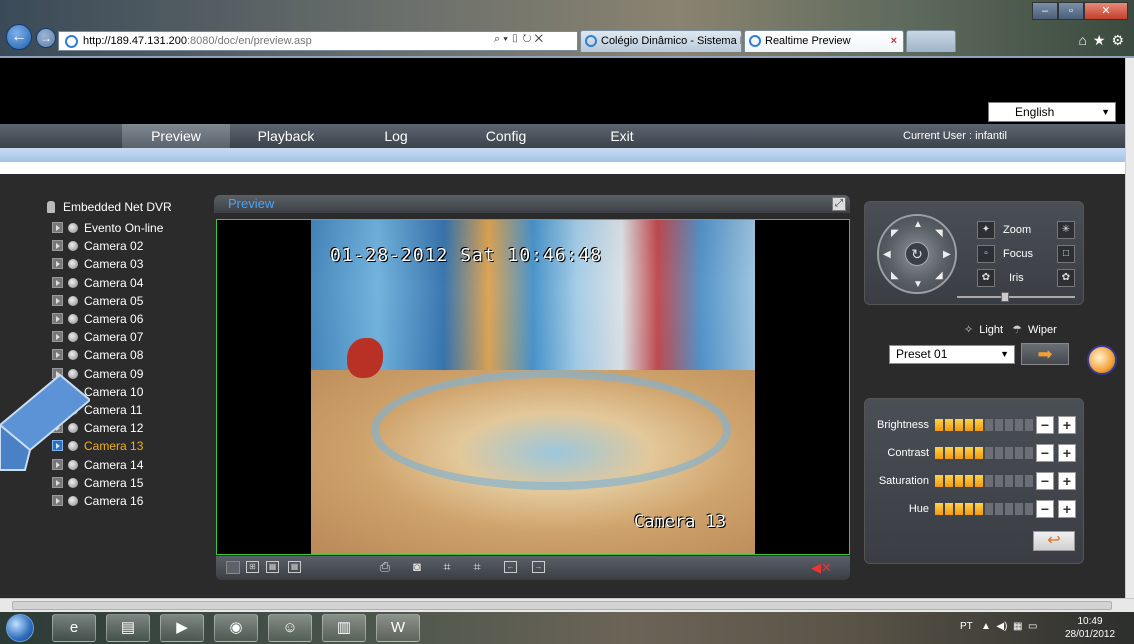 This screenshot has height=644, width=1134. Describe the element at coordinates (1017, 329) in the screenshot. I see `wiper-icon: ☂` at that location.